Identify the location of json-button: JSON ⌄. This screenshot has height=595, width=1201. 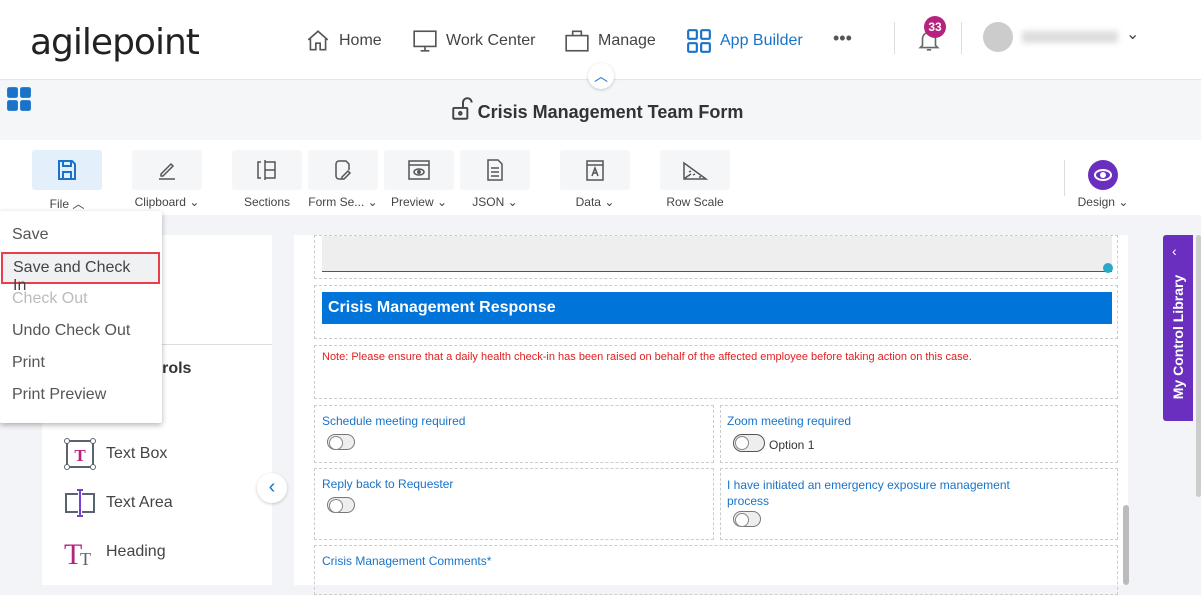
(495, 179).